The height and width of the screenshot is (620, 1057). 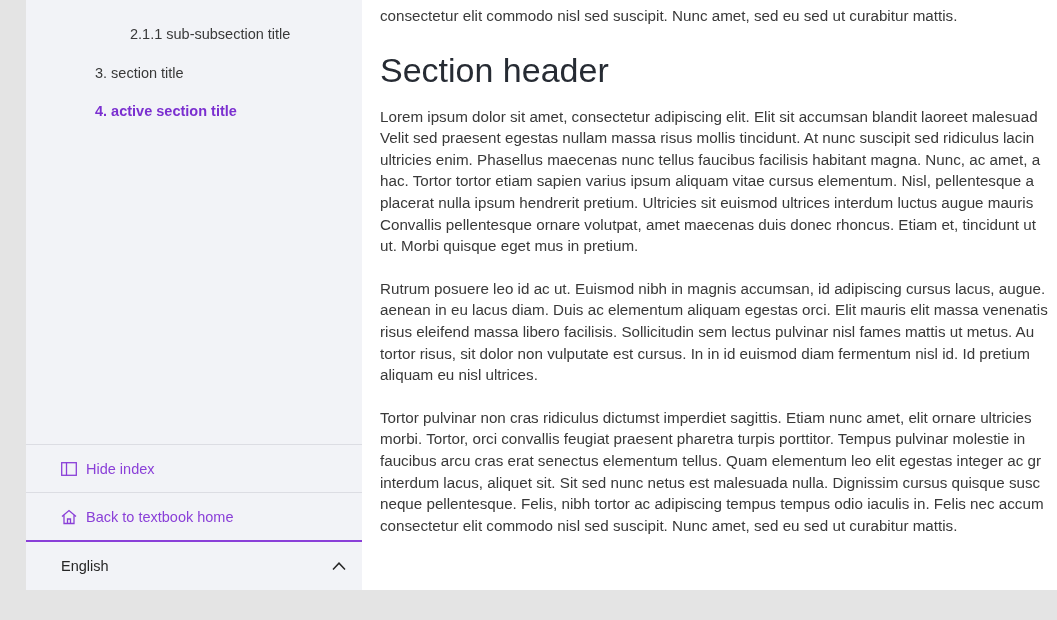 I want to click on section-heading: Section header, so click(x=495, y=70).